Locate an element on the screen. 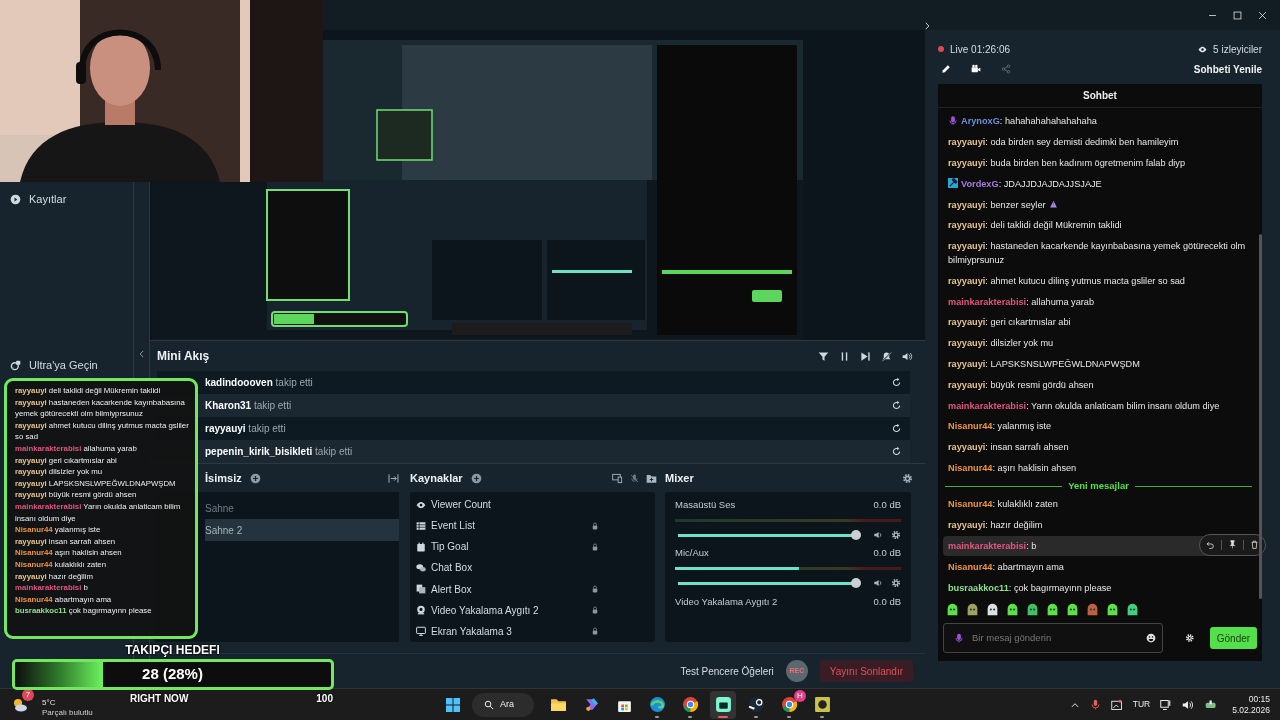 This screenshot has height=720, width=1280. chat-message: Nisanur44: yalanmış iste is located at coordinates (1000, 427).